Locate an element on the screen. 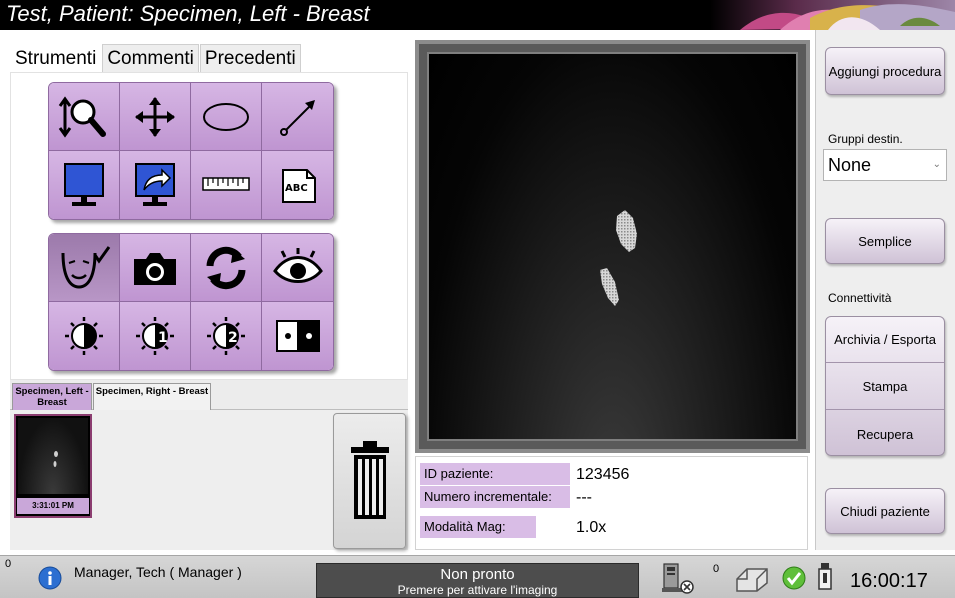  refresh-icon is located at coordinates (226, 267).